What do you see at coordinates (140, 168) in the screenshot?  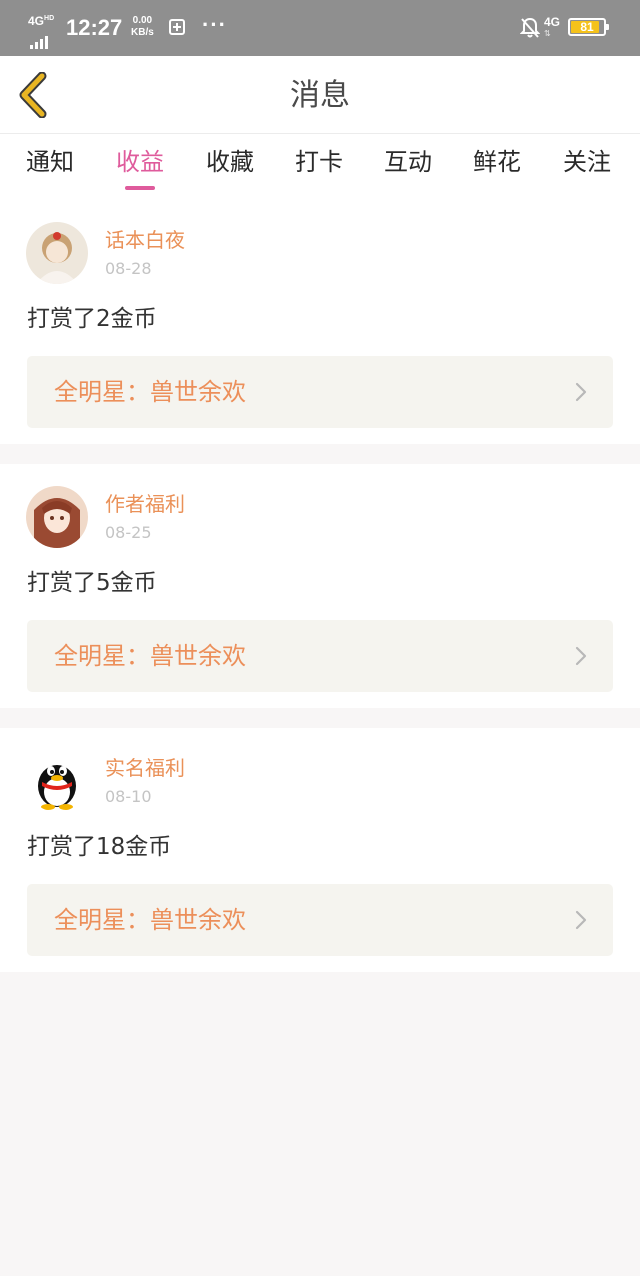 I see `tab-earnings: 收益` at bounding box center [140, 168].